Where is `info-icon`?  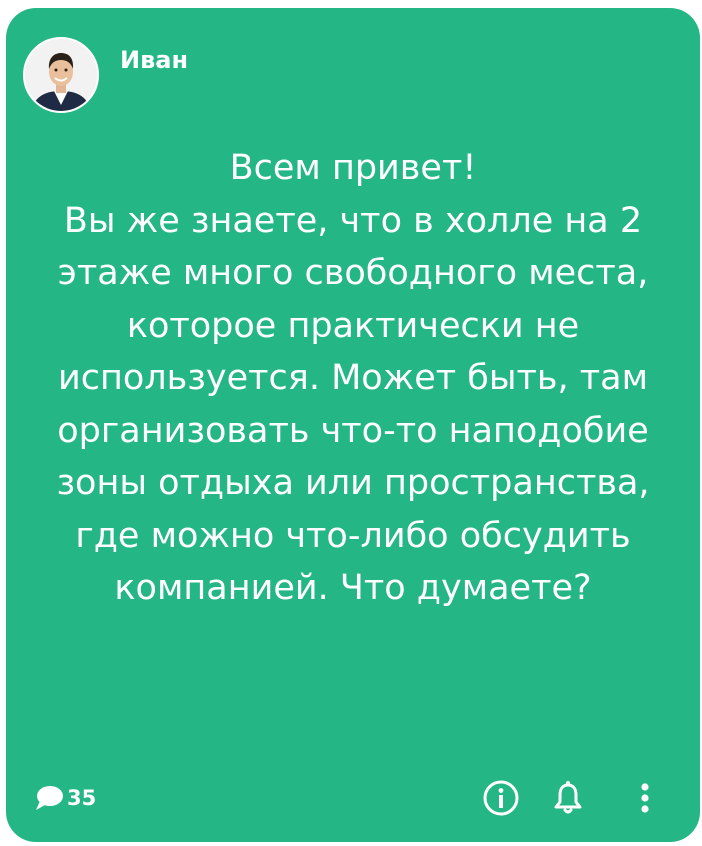 info-icon is located at coordinates (501, 798).